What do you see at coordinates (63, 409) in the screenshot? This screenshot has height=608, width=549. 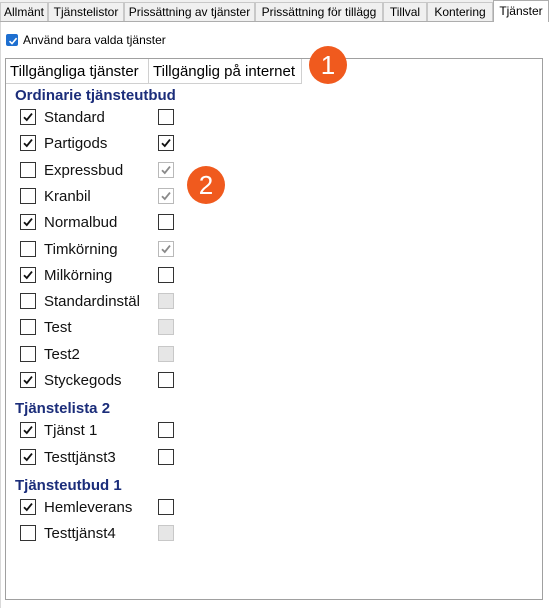 I see `group-title: Tjänstelista 2` at bounding box center [63, 409].